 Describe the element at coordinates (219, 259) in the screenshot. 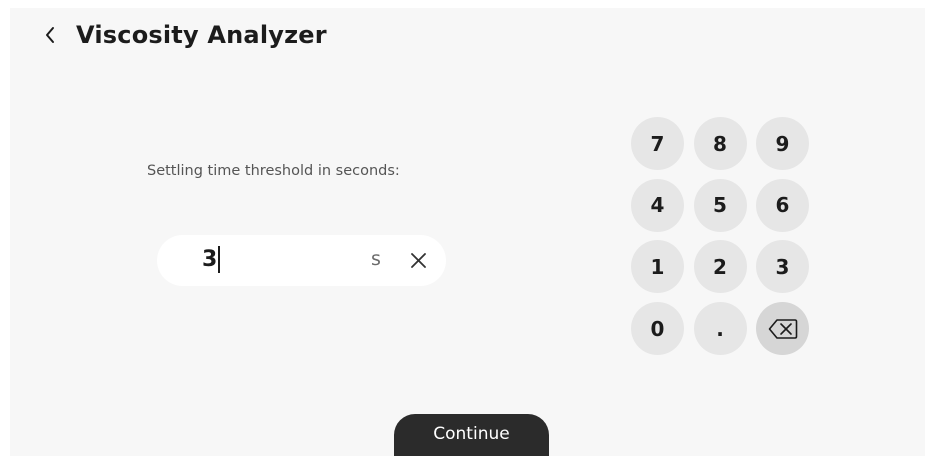

I see `text-caret` at that location.